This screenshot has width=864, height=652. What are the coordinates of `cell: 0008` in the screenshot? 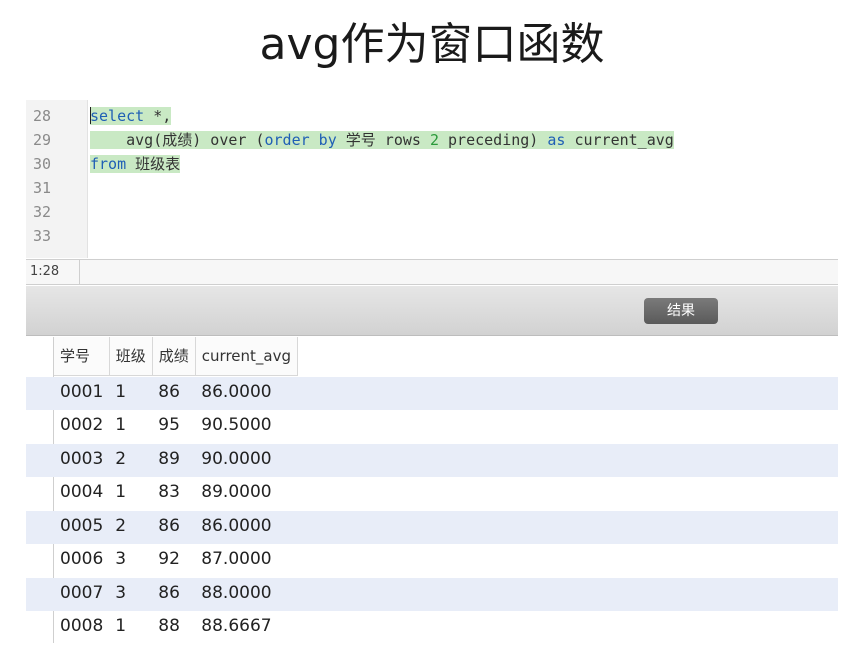 It's located at (81, 627).